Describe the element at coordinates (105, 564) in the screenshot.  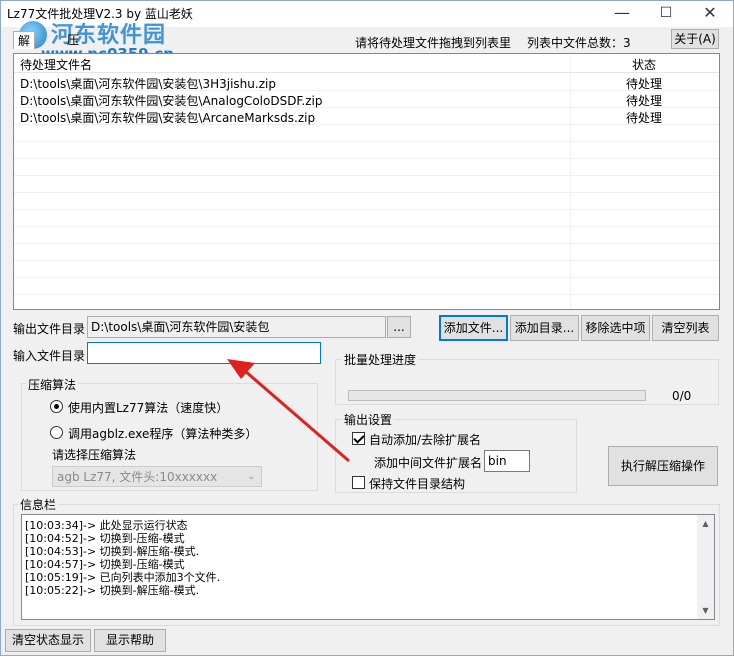
I see `log-line: [10:04:57]-> 切换到-压缩-模式` at that location.